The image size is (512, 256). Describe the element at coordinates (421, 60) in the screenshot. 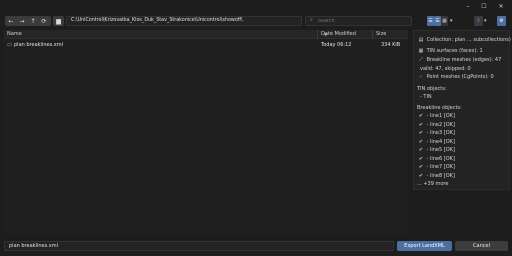

I see `edges-icon: ⟋` at that location.